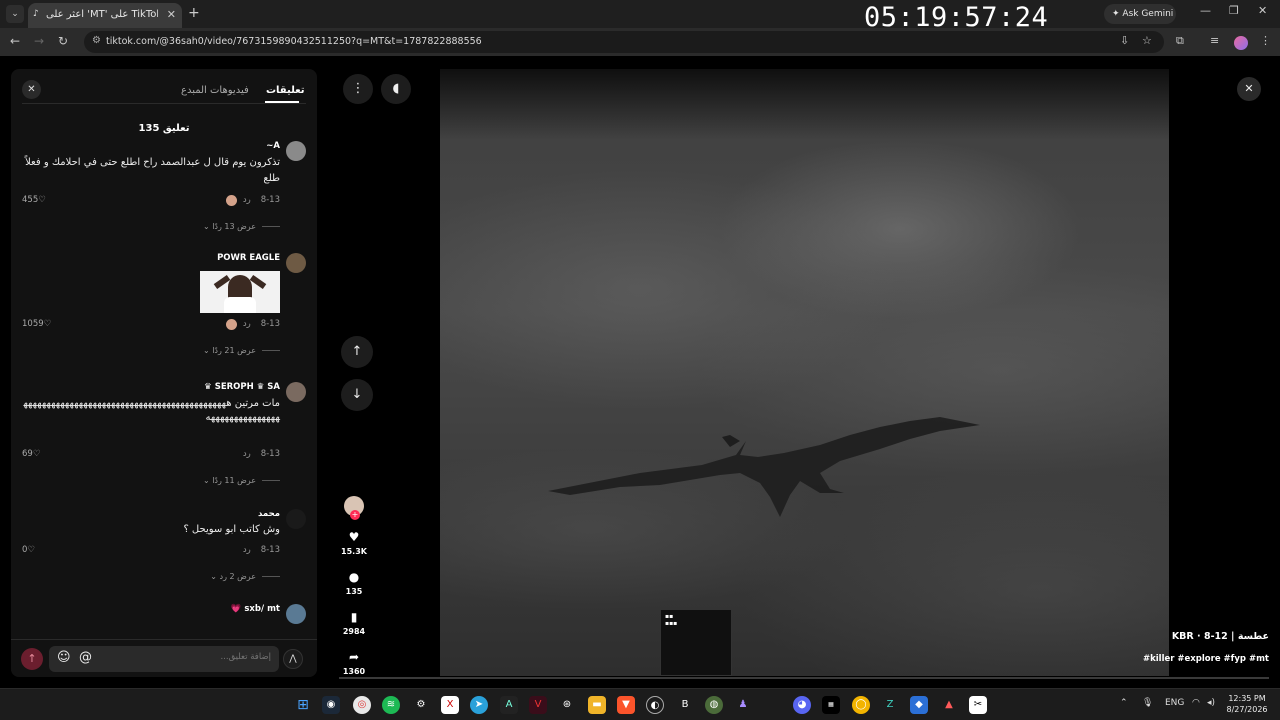 The image size is (1280, 720). Describe the element at coordinates (714, 705) in the screenshot. I see `app-globe-icon: ◍` at that location.